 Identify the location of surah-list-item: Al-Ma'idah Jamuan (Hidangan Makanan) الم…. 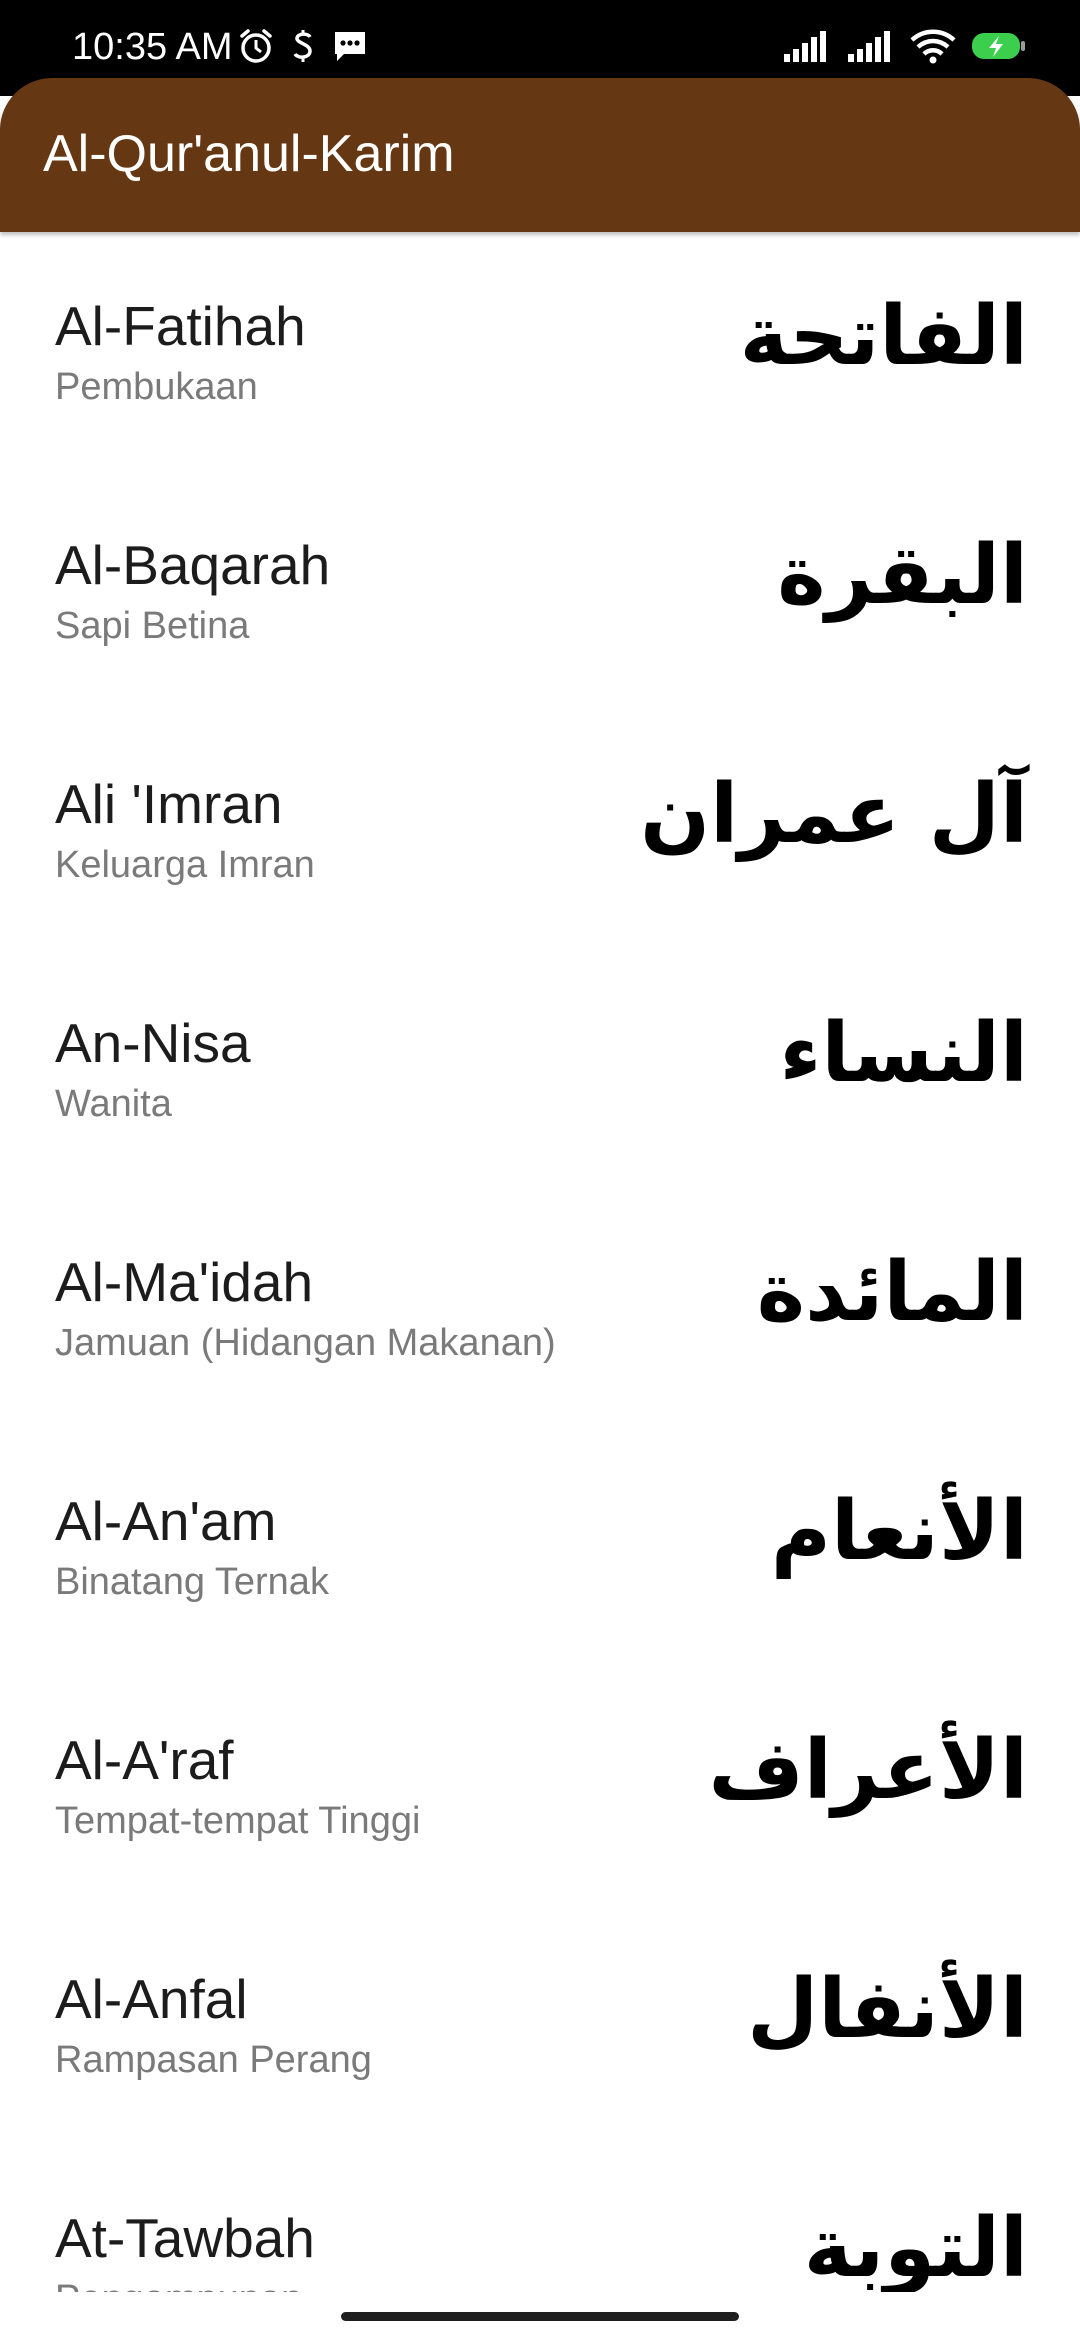
(540, 1307).